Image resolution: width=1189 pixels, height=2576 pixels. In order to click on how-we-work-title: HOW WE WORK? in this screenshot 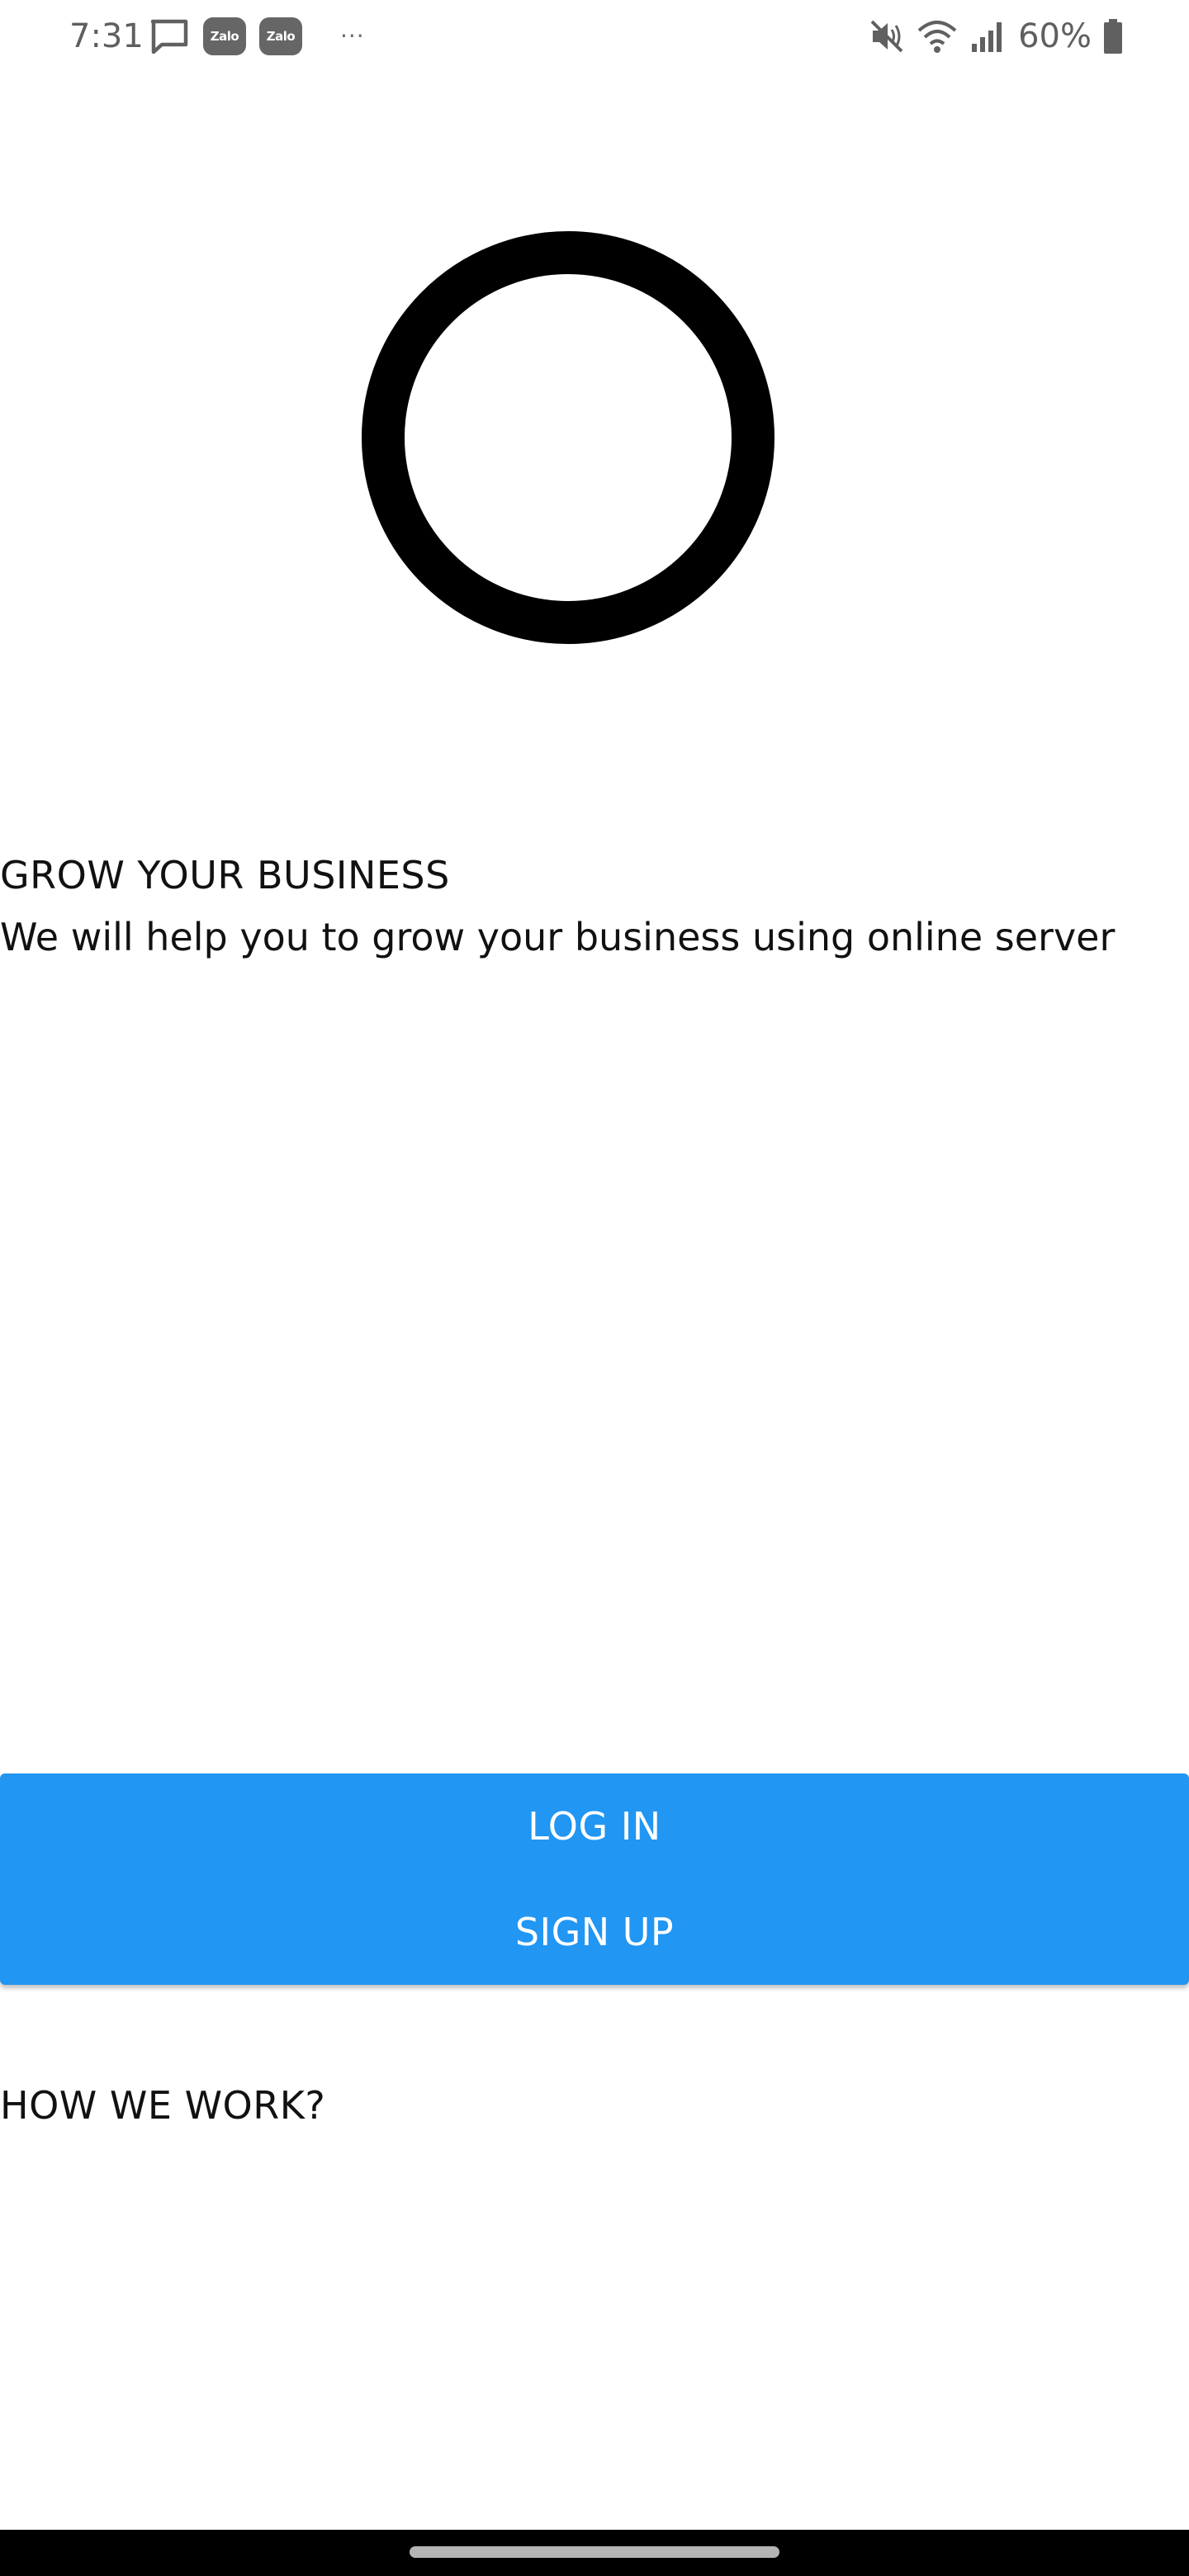, I will do `click(163, 2105)`.